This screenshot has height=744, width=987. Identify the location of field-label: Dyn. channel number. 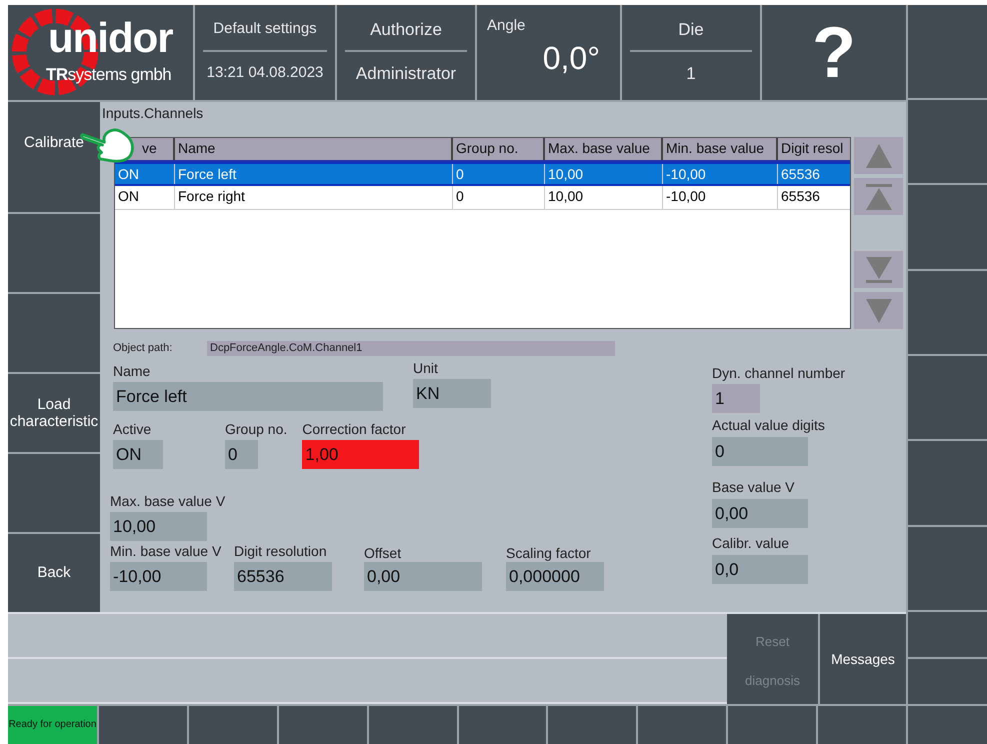
(779, 374).